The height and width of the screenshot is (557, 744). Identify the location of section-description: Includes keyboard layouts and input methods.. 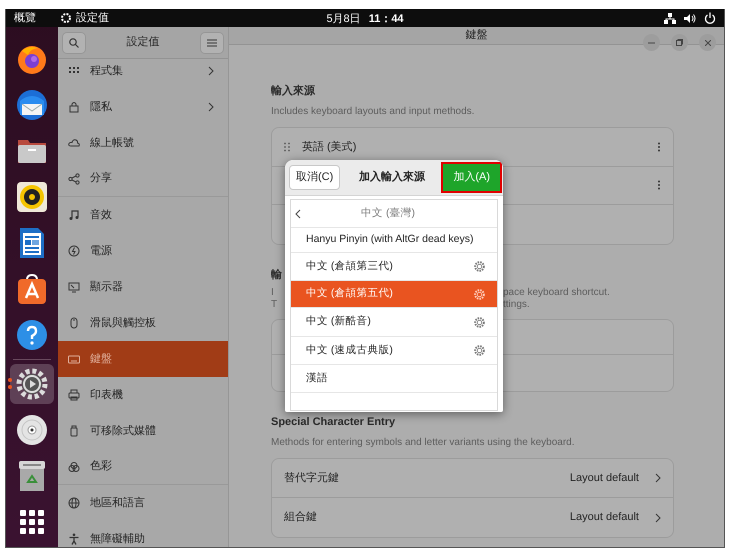
(372, 111).